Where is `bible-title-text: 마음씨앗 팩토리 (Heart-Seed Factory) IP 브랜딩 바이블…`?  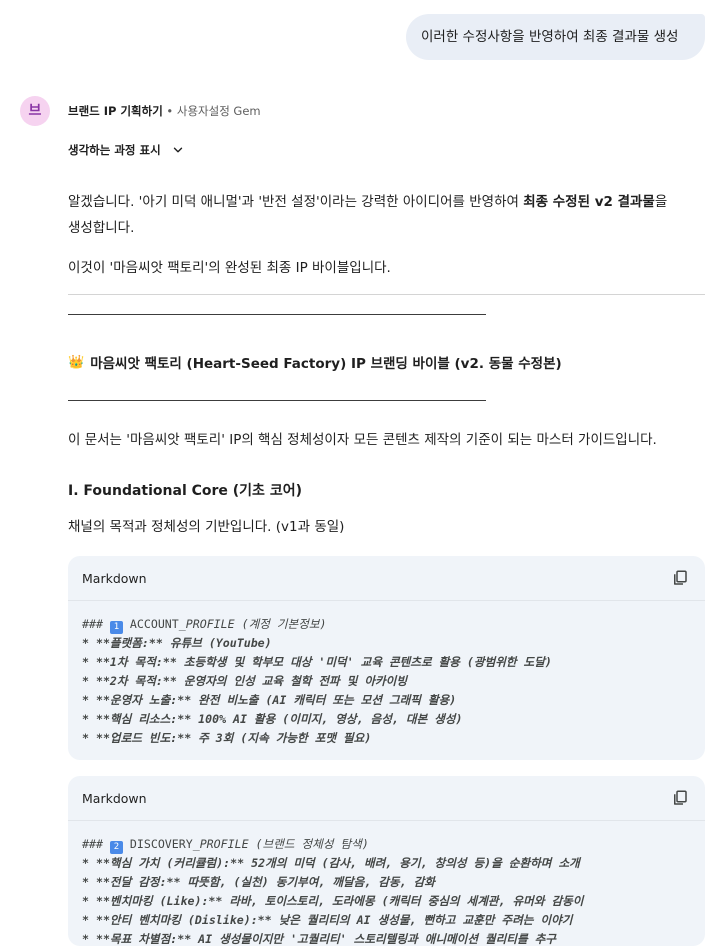 bible-title-text: 마음씨앗 팩토리 (Heart-Seed Factory) IP 브랜딩 바이블… is located at coordinates (326, 364).